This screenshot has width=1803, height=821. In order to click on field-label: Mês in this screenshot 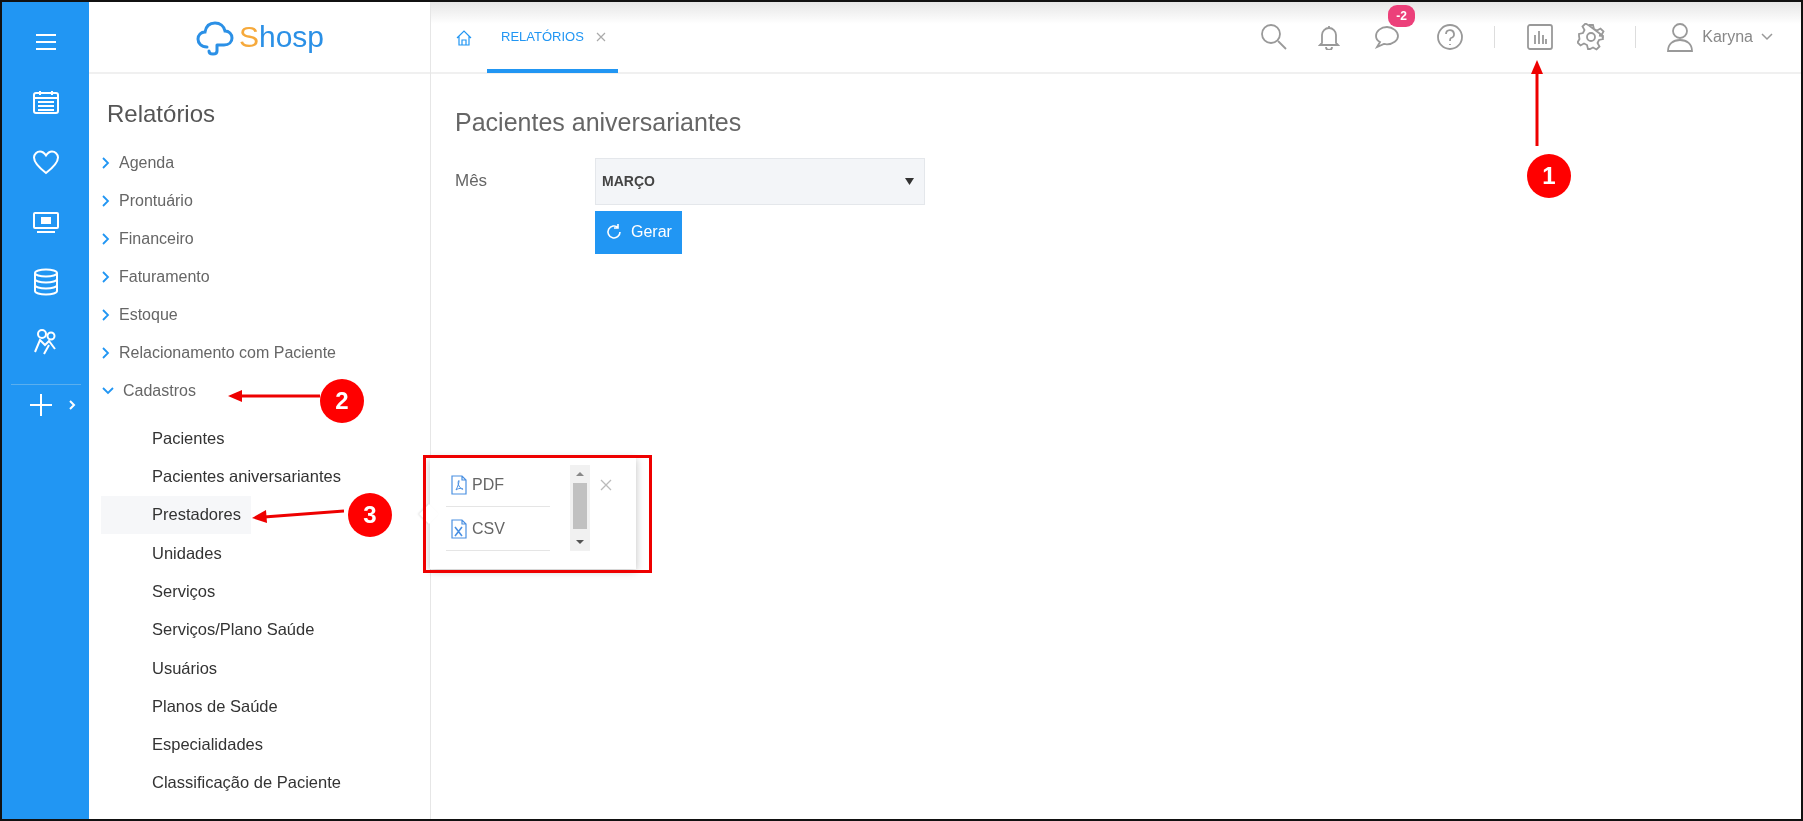, I will do `click(472, 181)`.